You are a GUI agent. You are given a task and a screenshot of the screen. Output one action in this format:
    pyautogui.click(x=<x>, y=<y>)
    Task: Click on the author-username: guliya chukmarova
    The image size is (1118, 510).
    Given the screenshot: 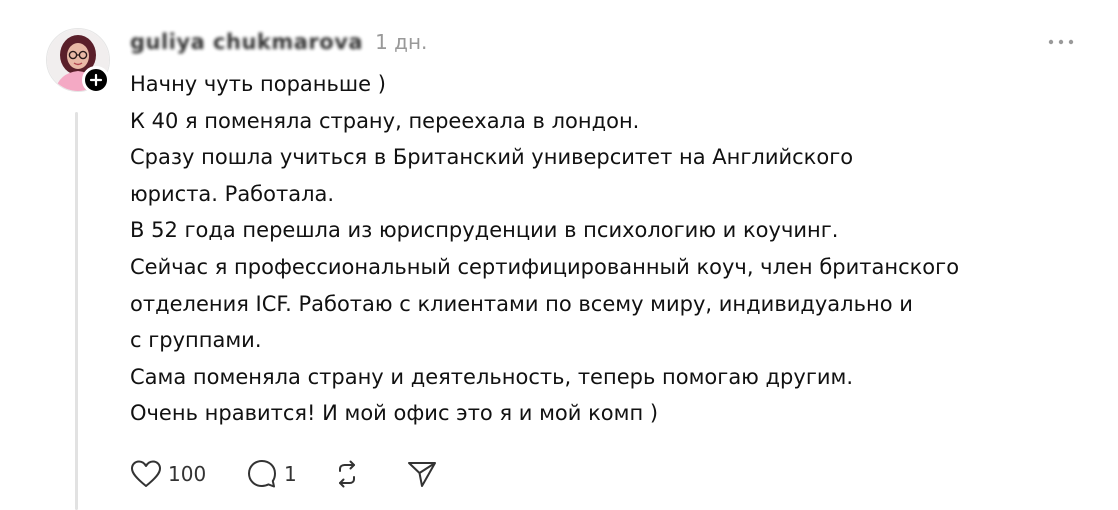 What is the action you would take?
    pyautogui.click(x=246, y=42)
    